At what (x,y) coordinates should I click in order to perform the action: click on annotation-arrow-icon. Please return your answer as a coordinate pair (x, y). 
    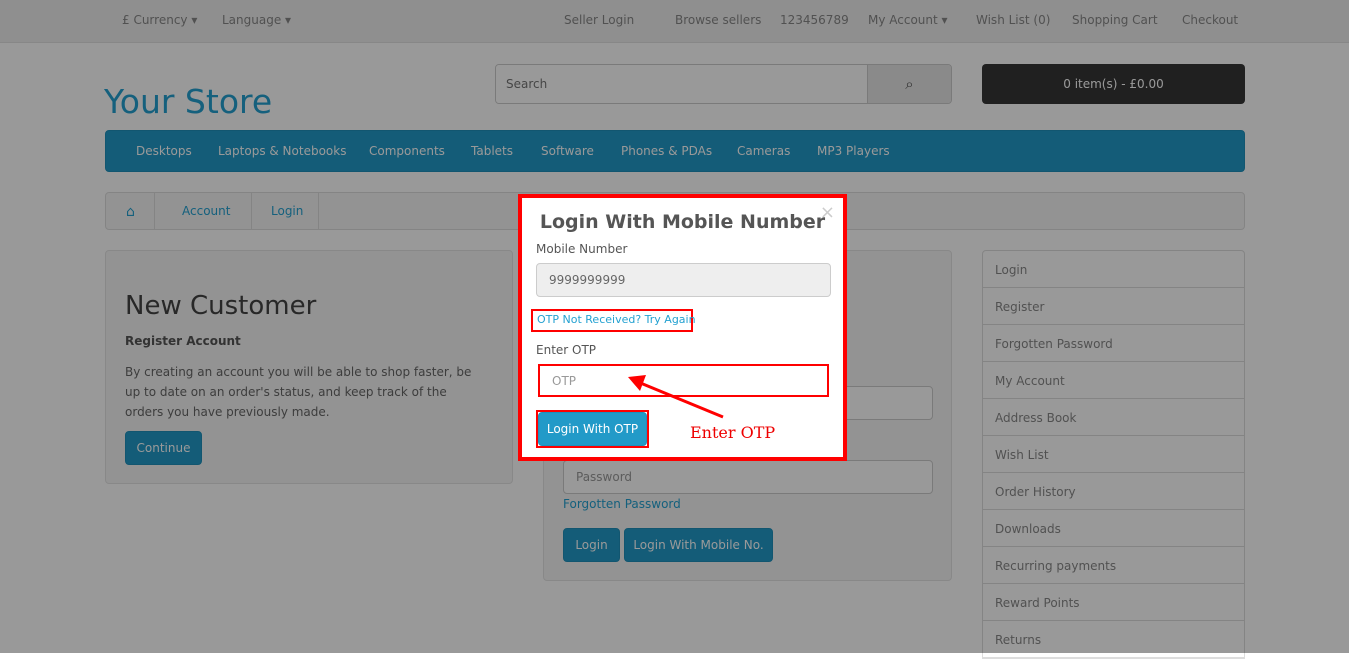
    Looking at the image, I should click on (676, 397).